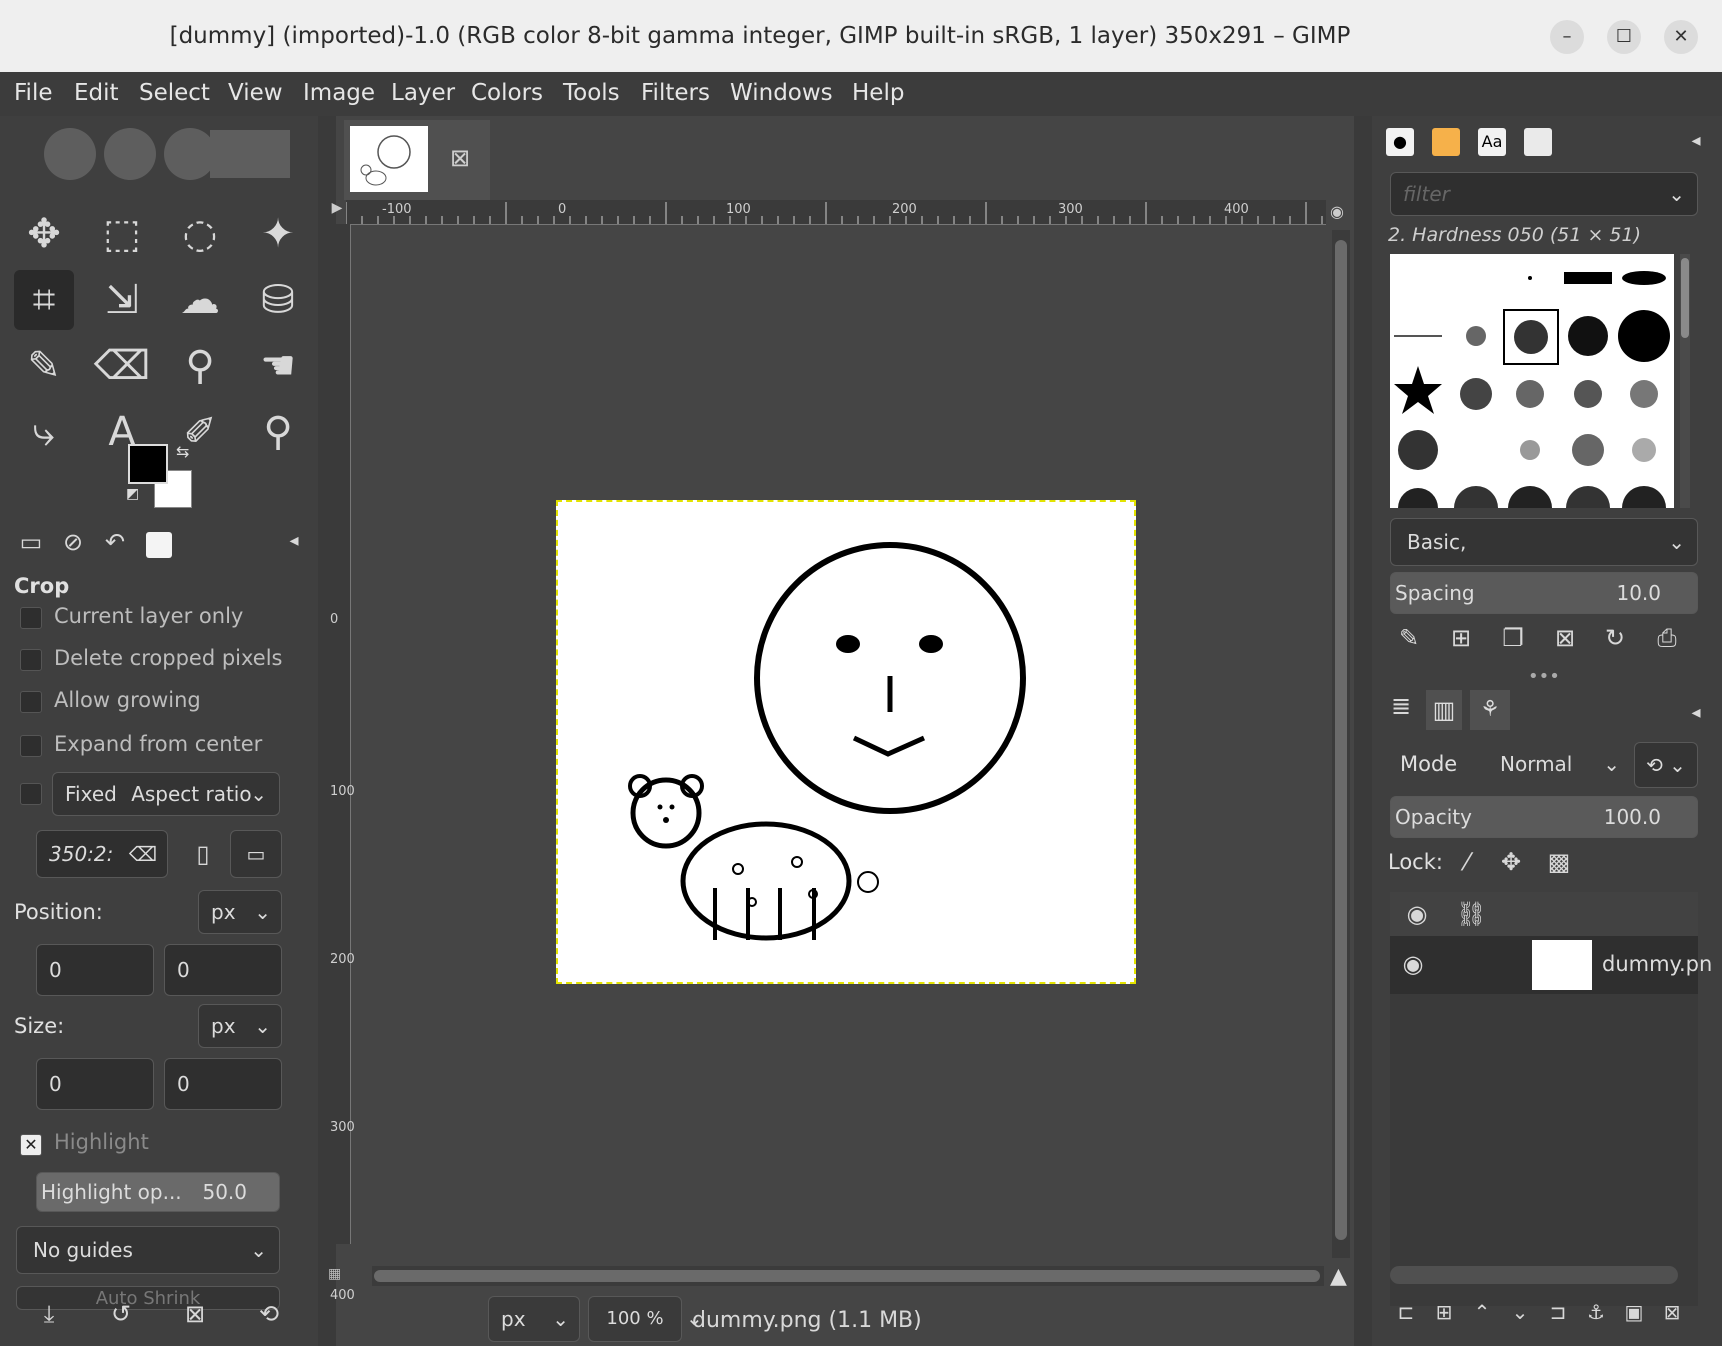  Describe the element at coordinates (200, 234) in the screenshot. I see `lasso-tool-icon: ◌` at that location.